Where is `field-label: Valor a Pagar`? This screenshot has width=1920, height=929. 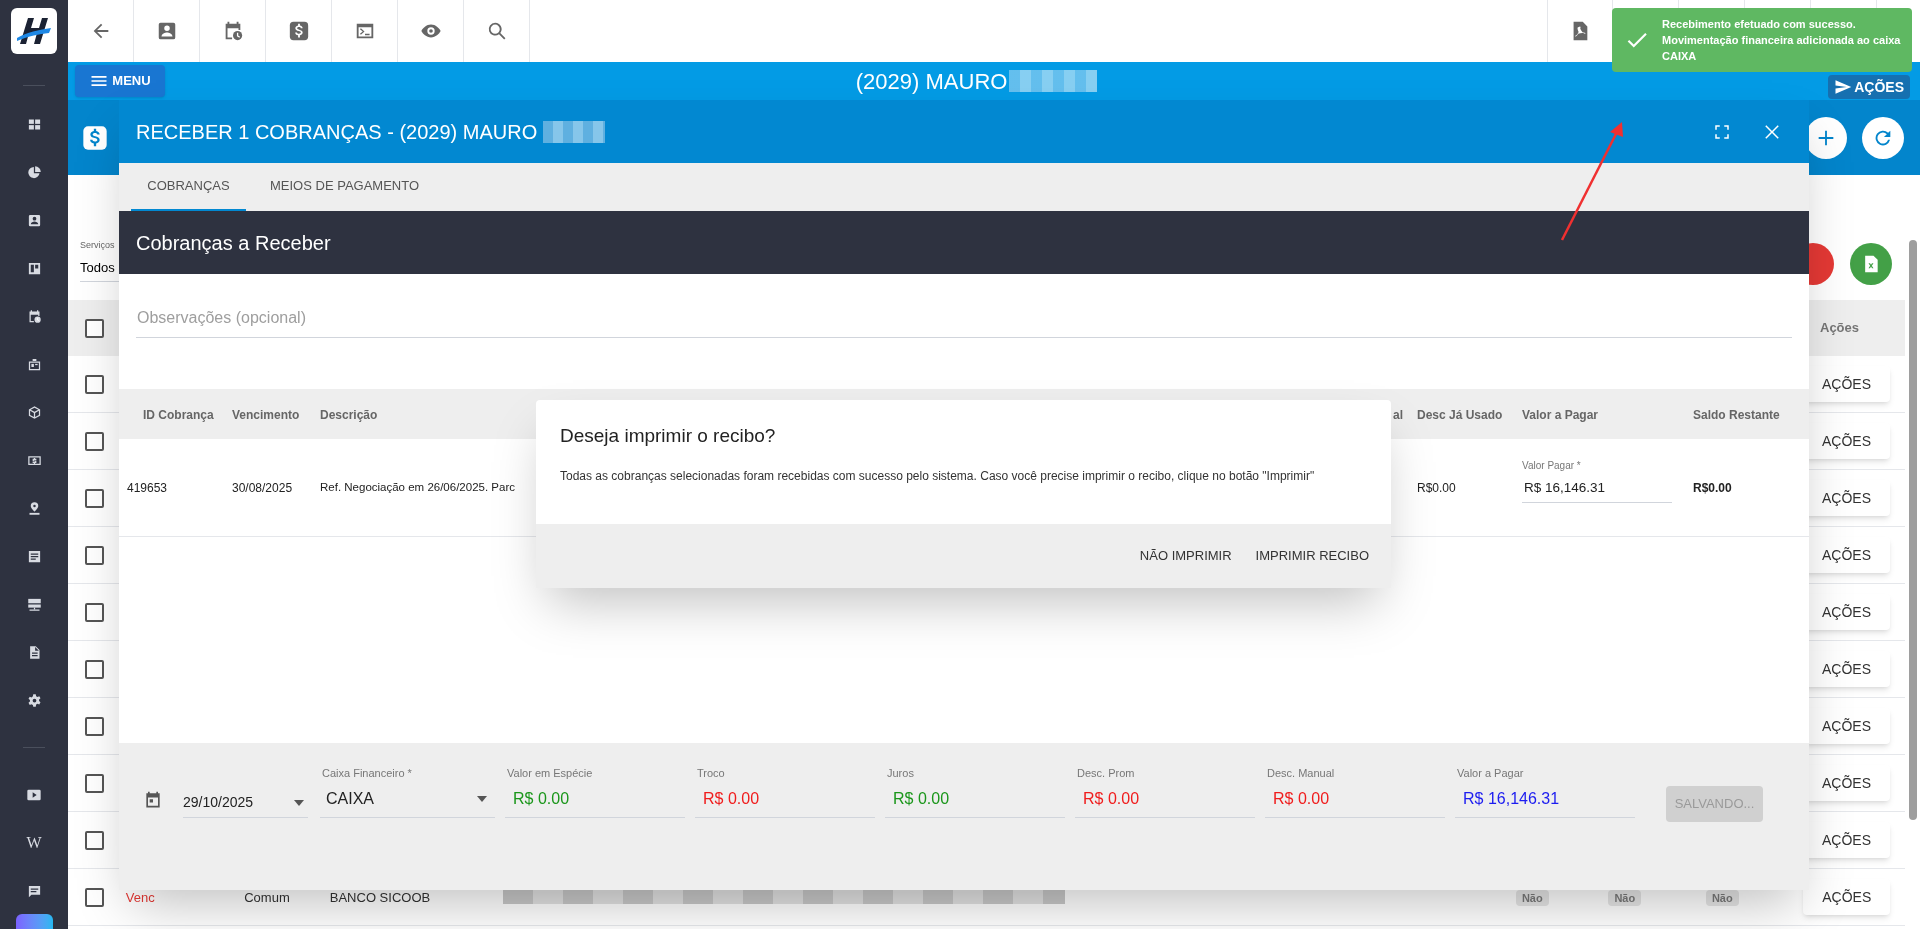
field-label: Valor a Pagar is located at coordinates (1490, 773).